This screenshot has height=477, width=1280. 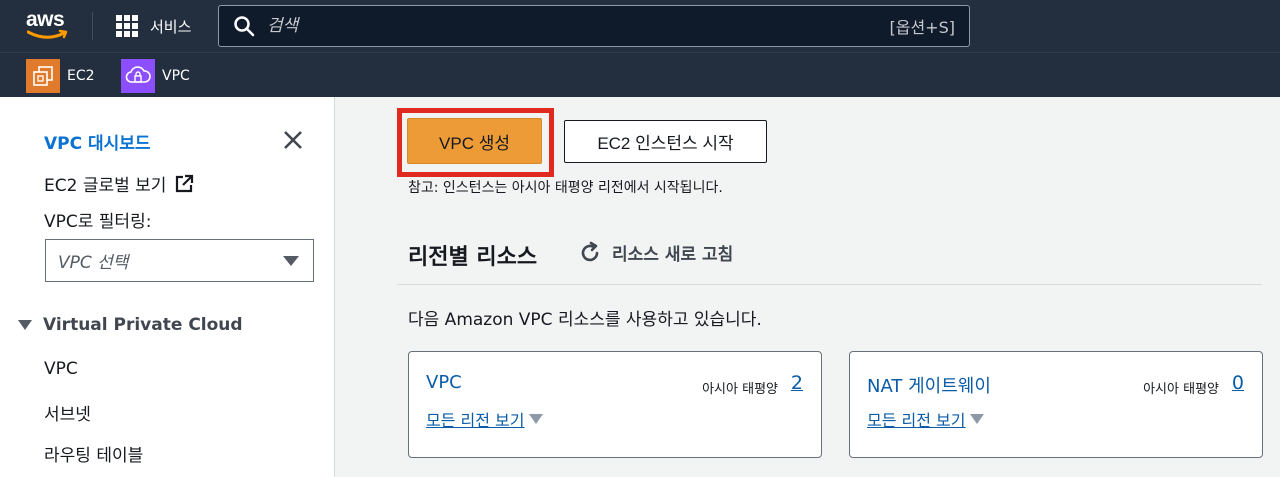 I want to click on create-vpc-button: VPC 생성, so click(x=474, y=141).